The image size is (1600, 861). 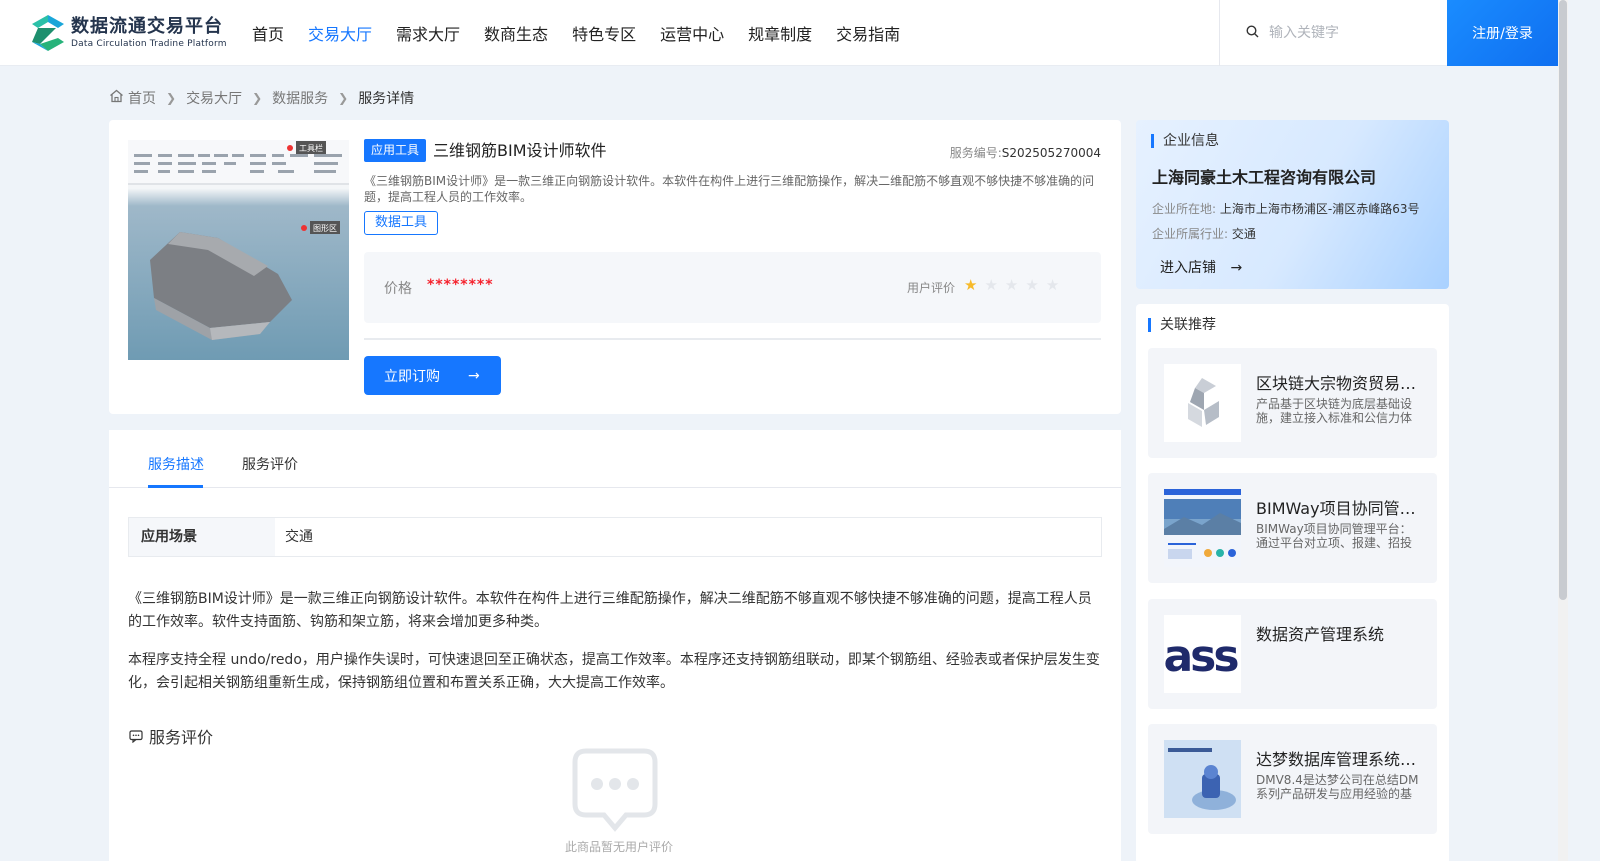 I want to click on buy-now-label: 立即订购, so click(x=412, y=376).